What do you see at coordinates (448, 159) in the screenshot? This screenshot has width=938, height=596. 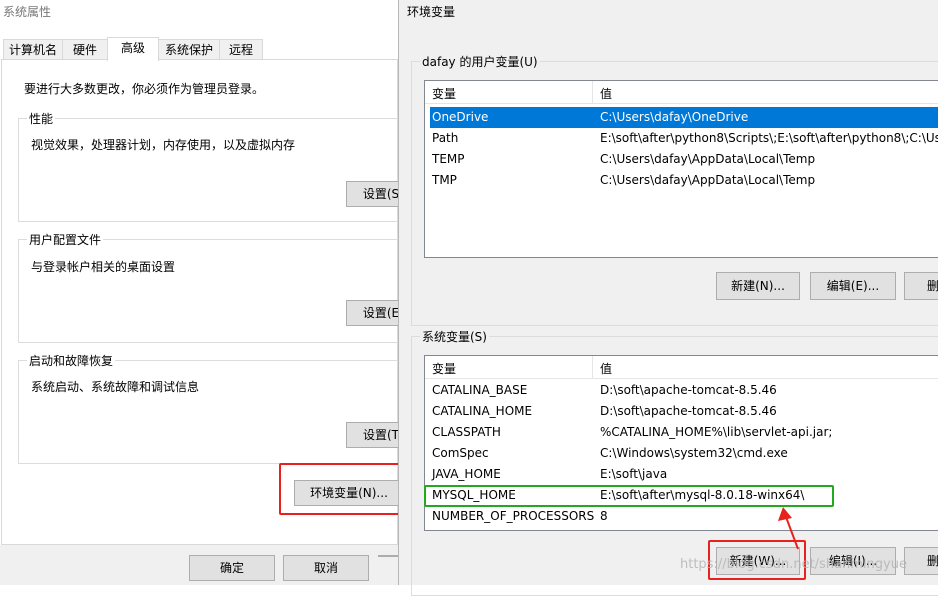 I see `var-name: TEMP` at bounding box center [448, 159].